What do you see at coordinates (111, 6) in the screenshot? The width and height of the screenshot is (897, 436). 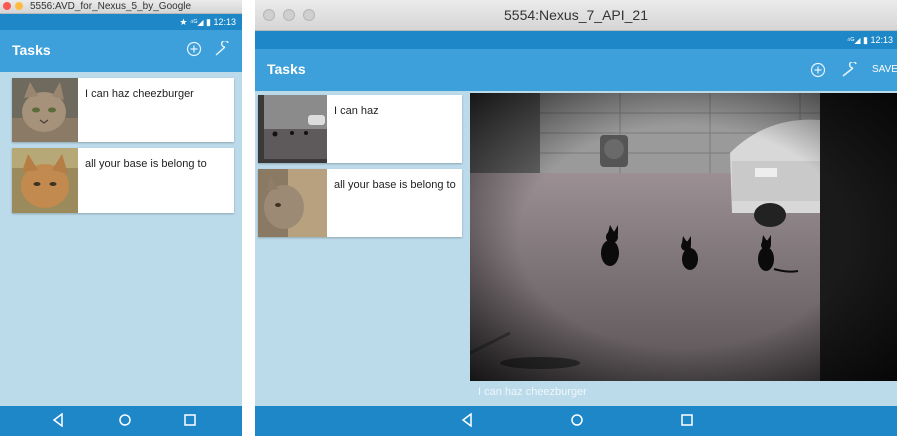 I see `window-title: 5556:AVD_for_Nexus_5_by_Google` at bounding box center [111, 6].